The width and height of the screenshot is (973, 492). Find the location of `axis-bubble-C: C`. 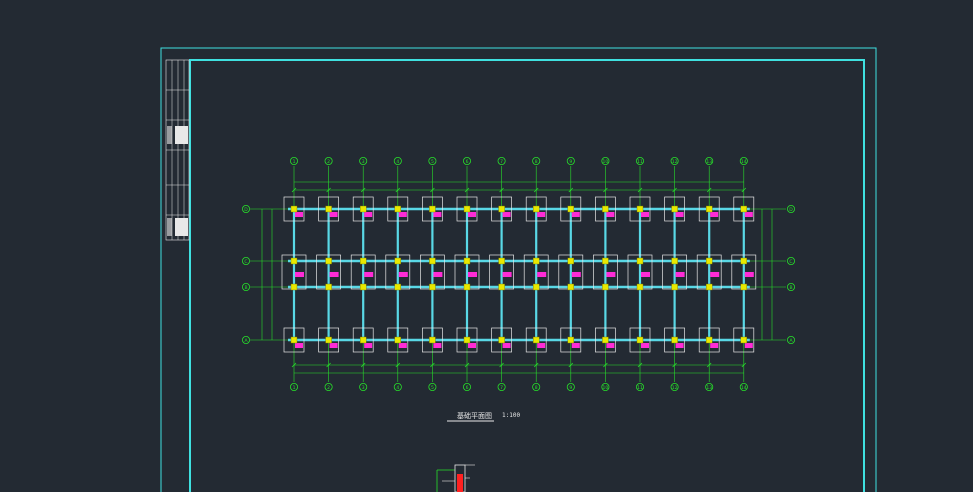

axis-bubble-C: C is located at coordinates (245, 260).